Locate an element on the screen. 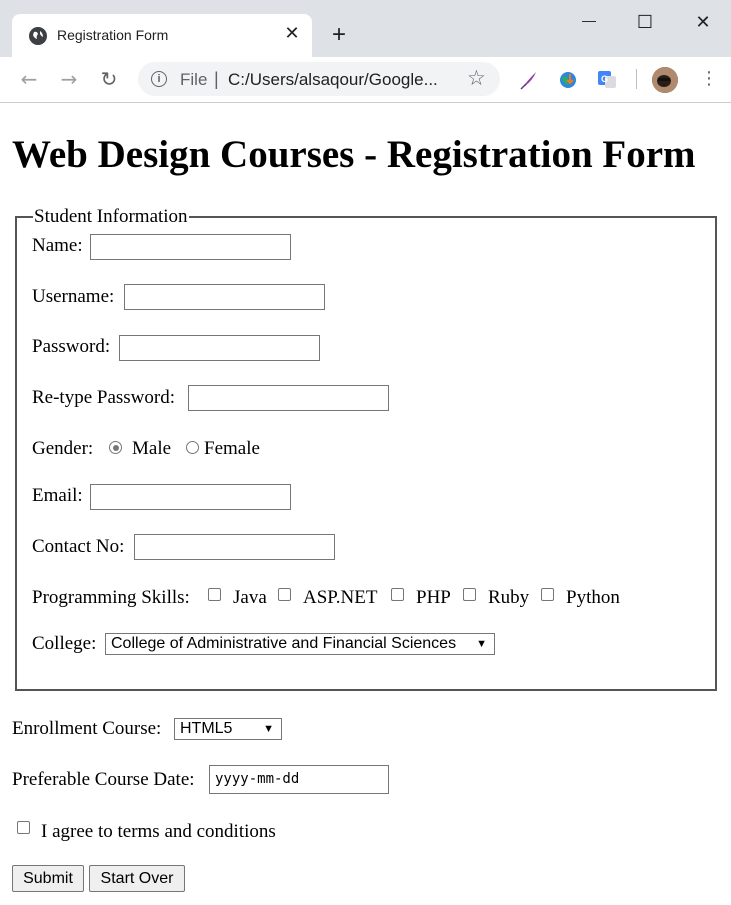  date-label: Preferable Course Date: is located at coordinates (103, 779).